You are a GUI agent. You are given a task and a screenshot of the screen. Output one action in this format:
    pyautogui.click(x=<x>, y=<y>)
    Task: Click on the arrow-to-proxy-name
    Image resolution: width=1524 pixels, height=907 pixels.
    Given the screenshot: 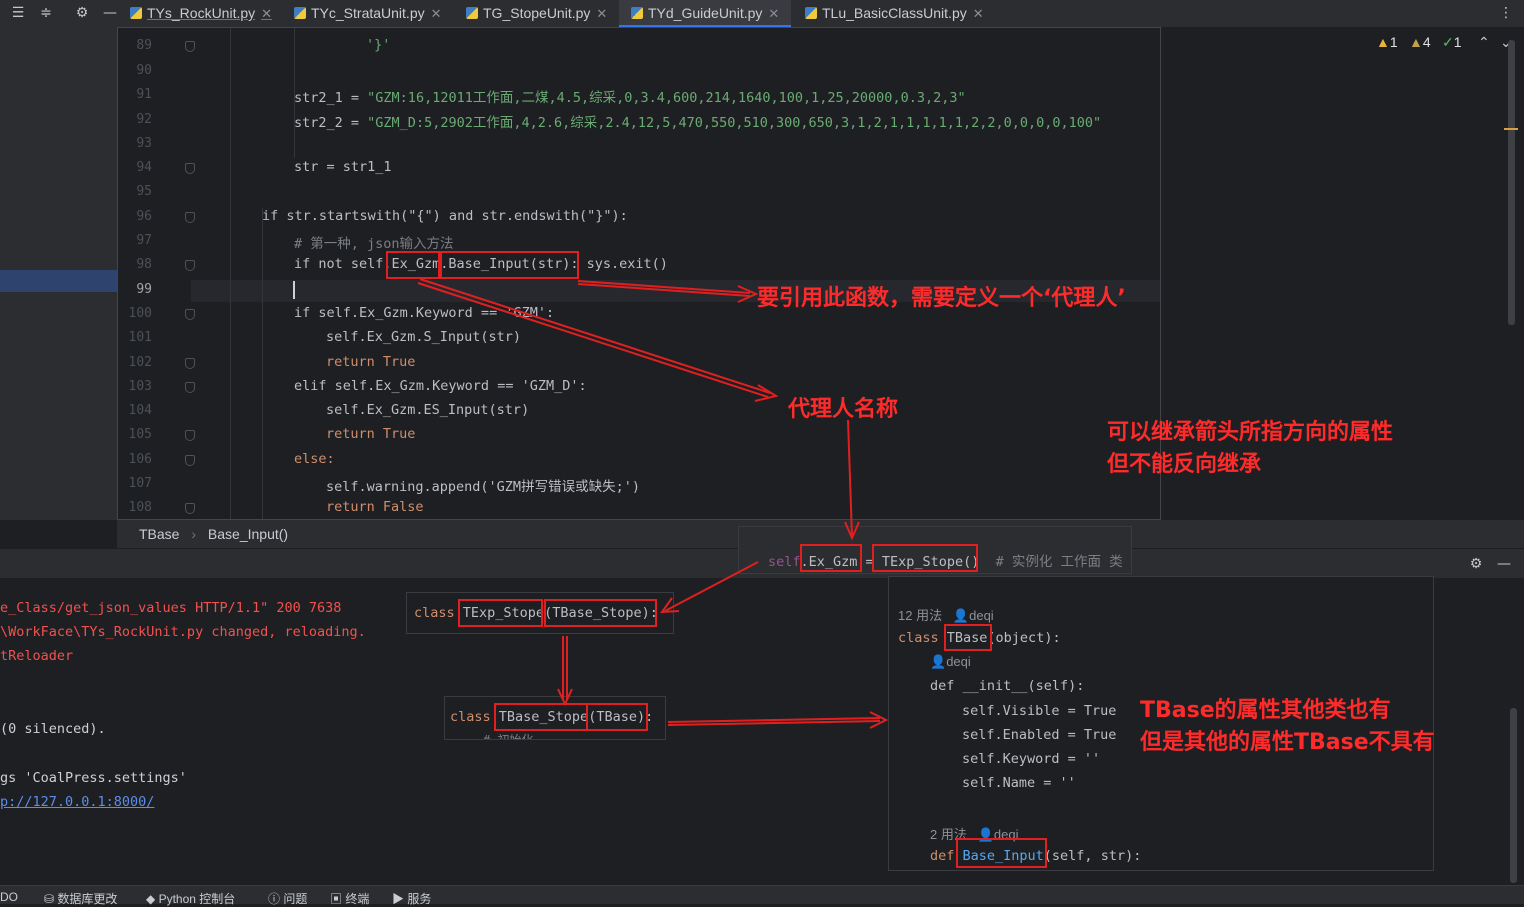 What is the action you would take?
    pyautogui.click(x=595, y=336)
    